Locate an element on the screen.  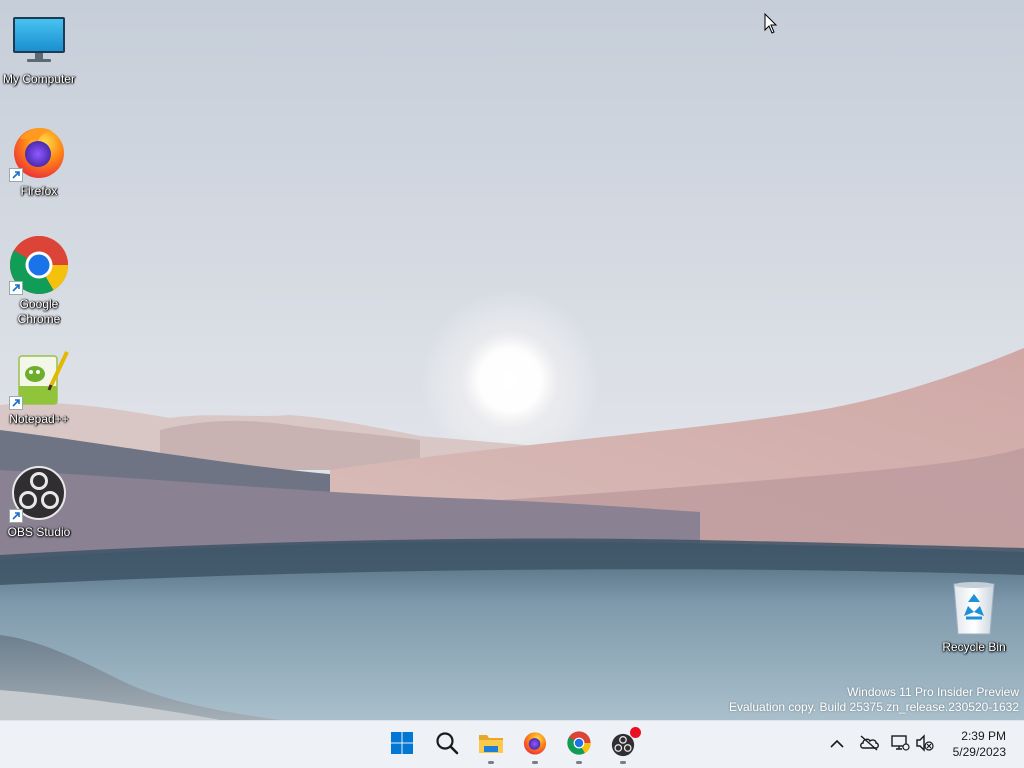
file-explorer-button is located at coordinates (491, 745).